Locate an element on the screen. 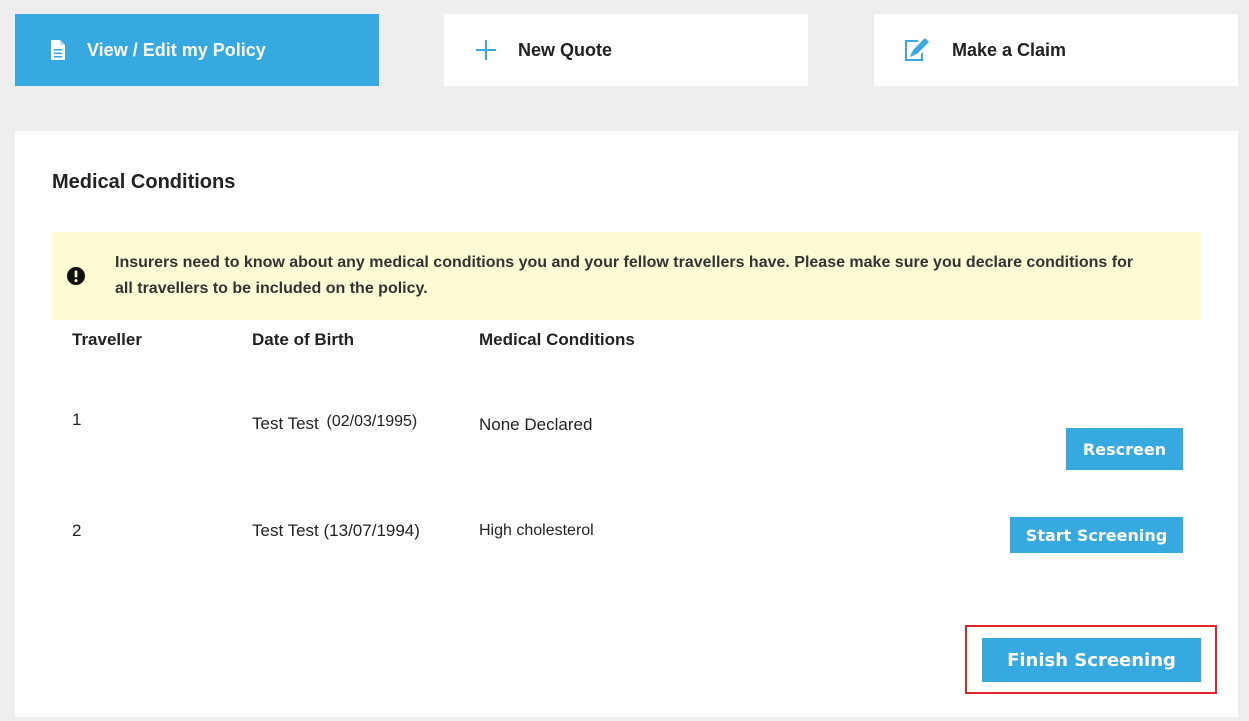 The height and width of the screenshot is (721, 1249). make-claim-button: Make a Claim is located at coordinates (1056, 50).